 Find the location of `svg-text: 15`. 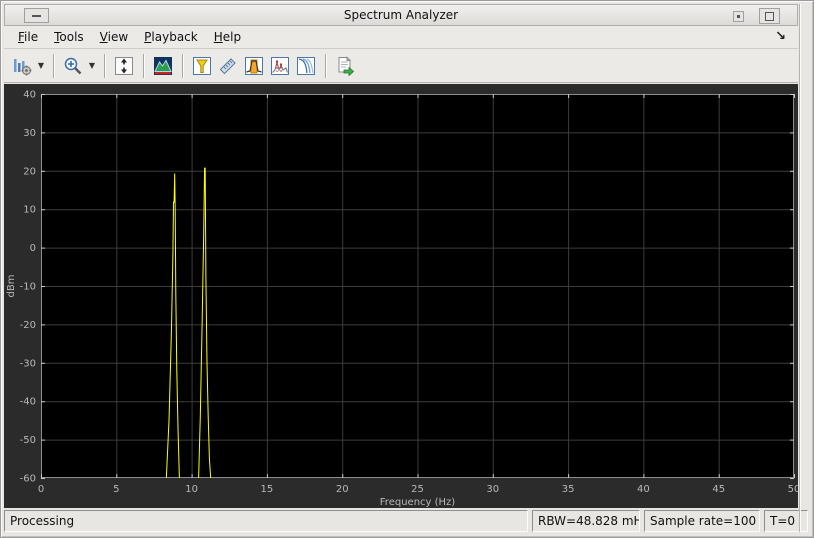

svg-text: 15 is located at coordinates (267, 489).